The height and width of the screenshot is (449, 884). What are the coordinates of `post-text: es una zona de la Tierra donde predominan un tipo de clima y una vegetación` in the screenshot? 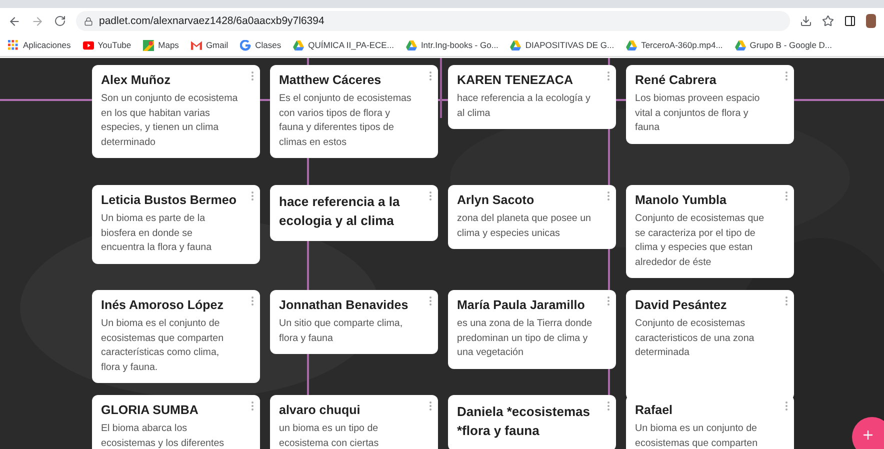 It's located at (525, 338).